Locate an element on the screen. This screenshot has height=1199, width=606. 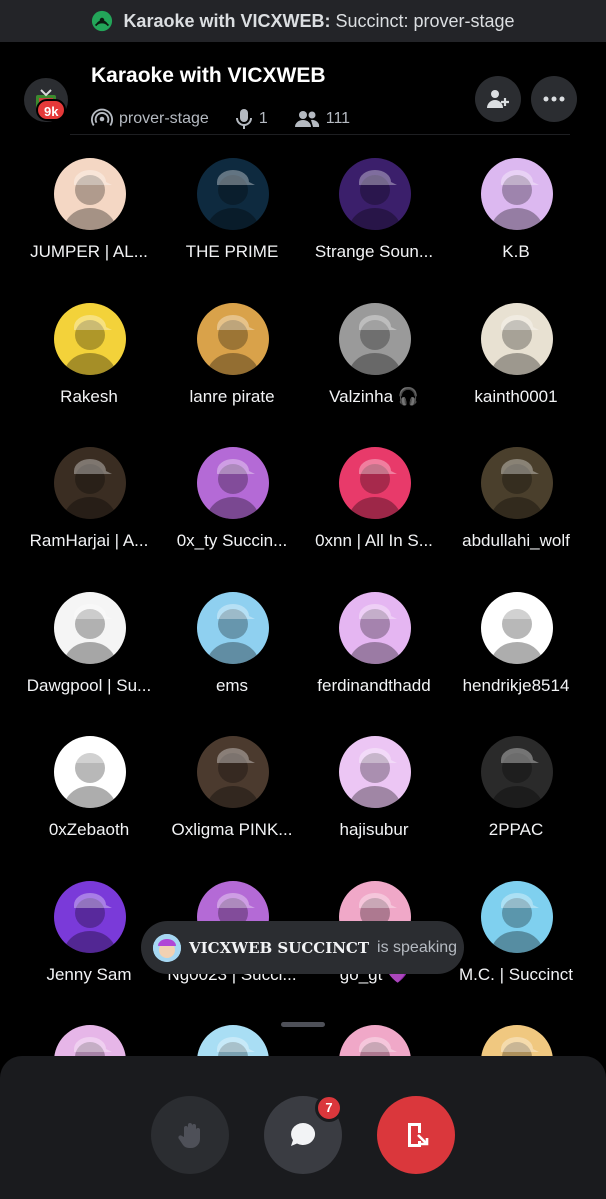
chat-bubble-icon is located at coordinates (303, 1134).